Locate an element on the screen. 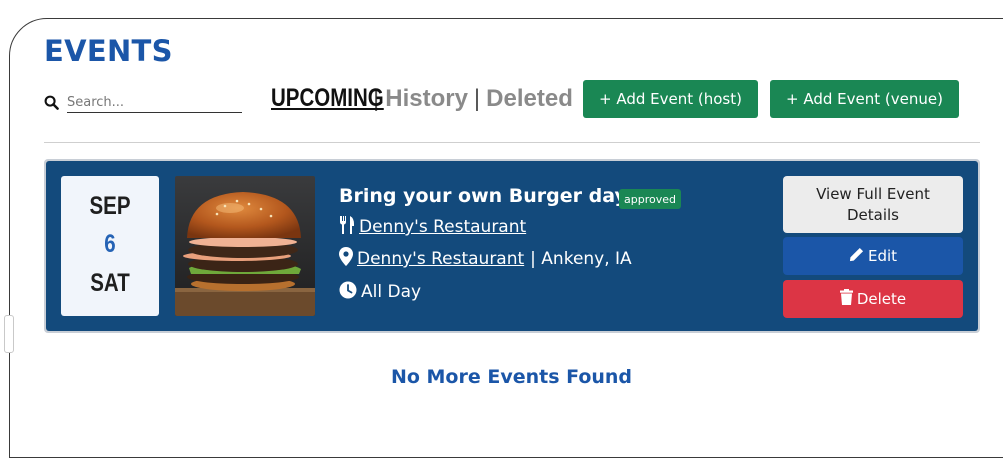  event-host-line: Denny's Restaurant is located at coordinates (432, 227).